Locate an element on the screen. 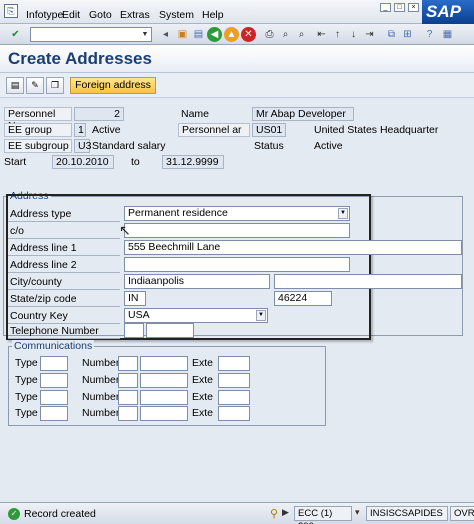 The width and height of the screenshot is (474, 524). page-title: Create Addresses is located at coordinates (80, 58).